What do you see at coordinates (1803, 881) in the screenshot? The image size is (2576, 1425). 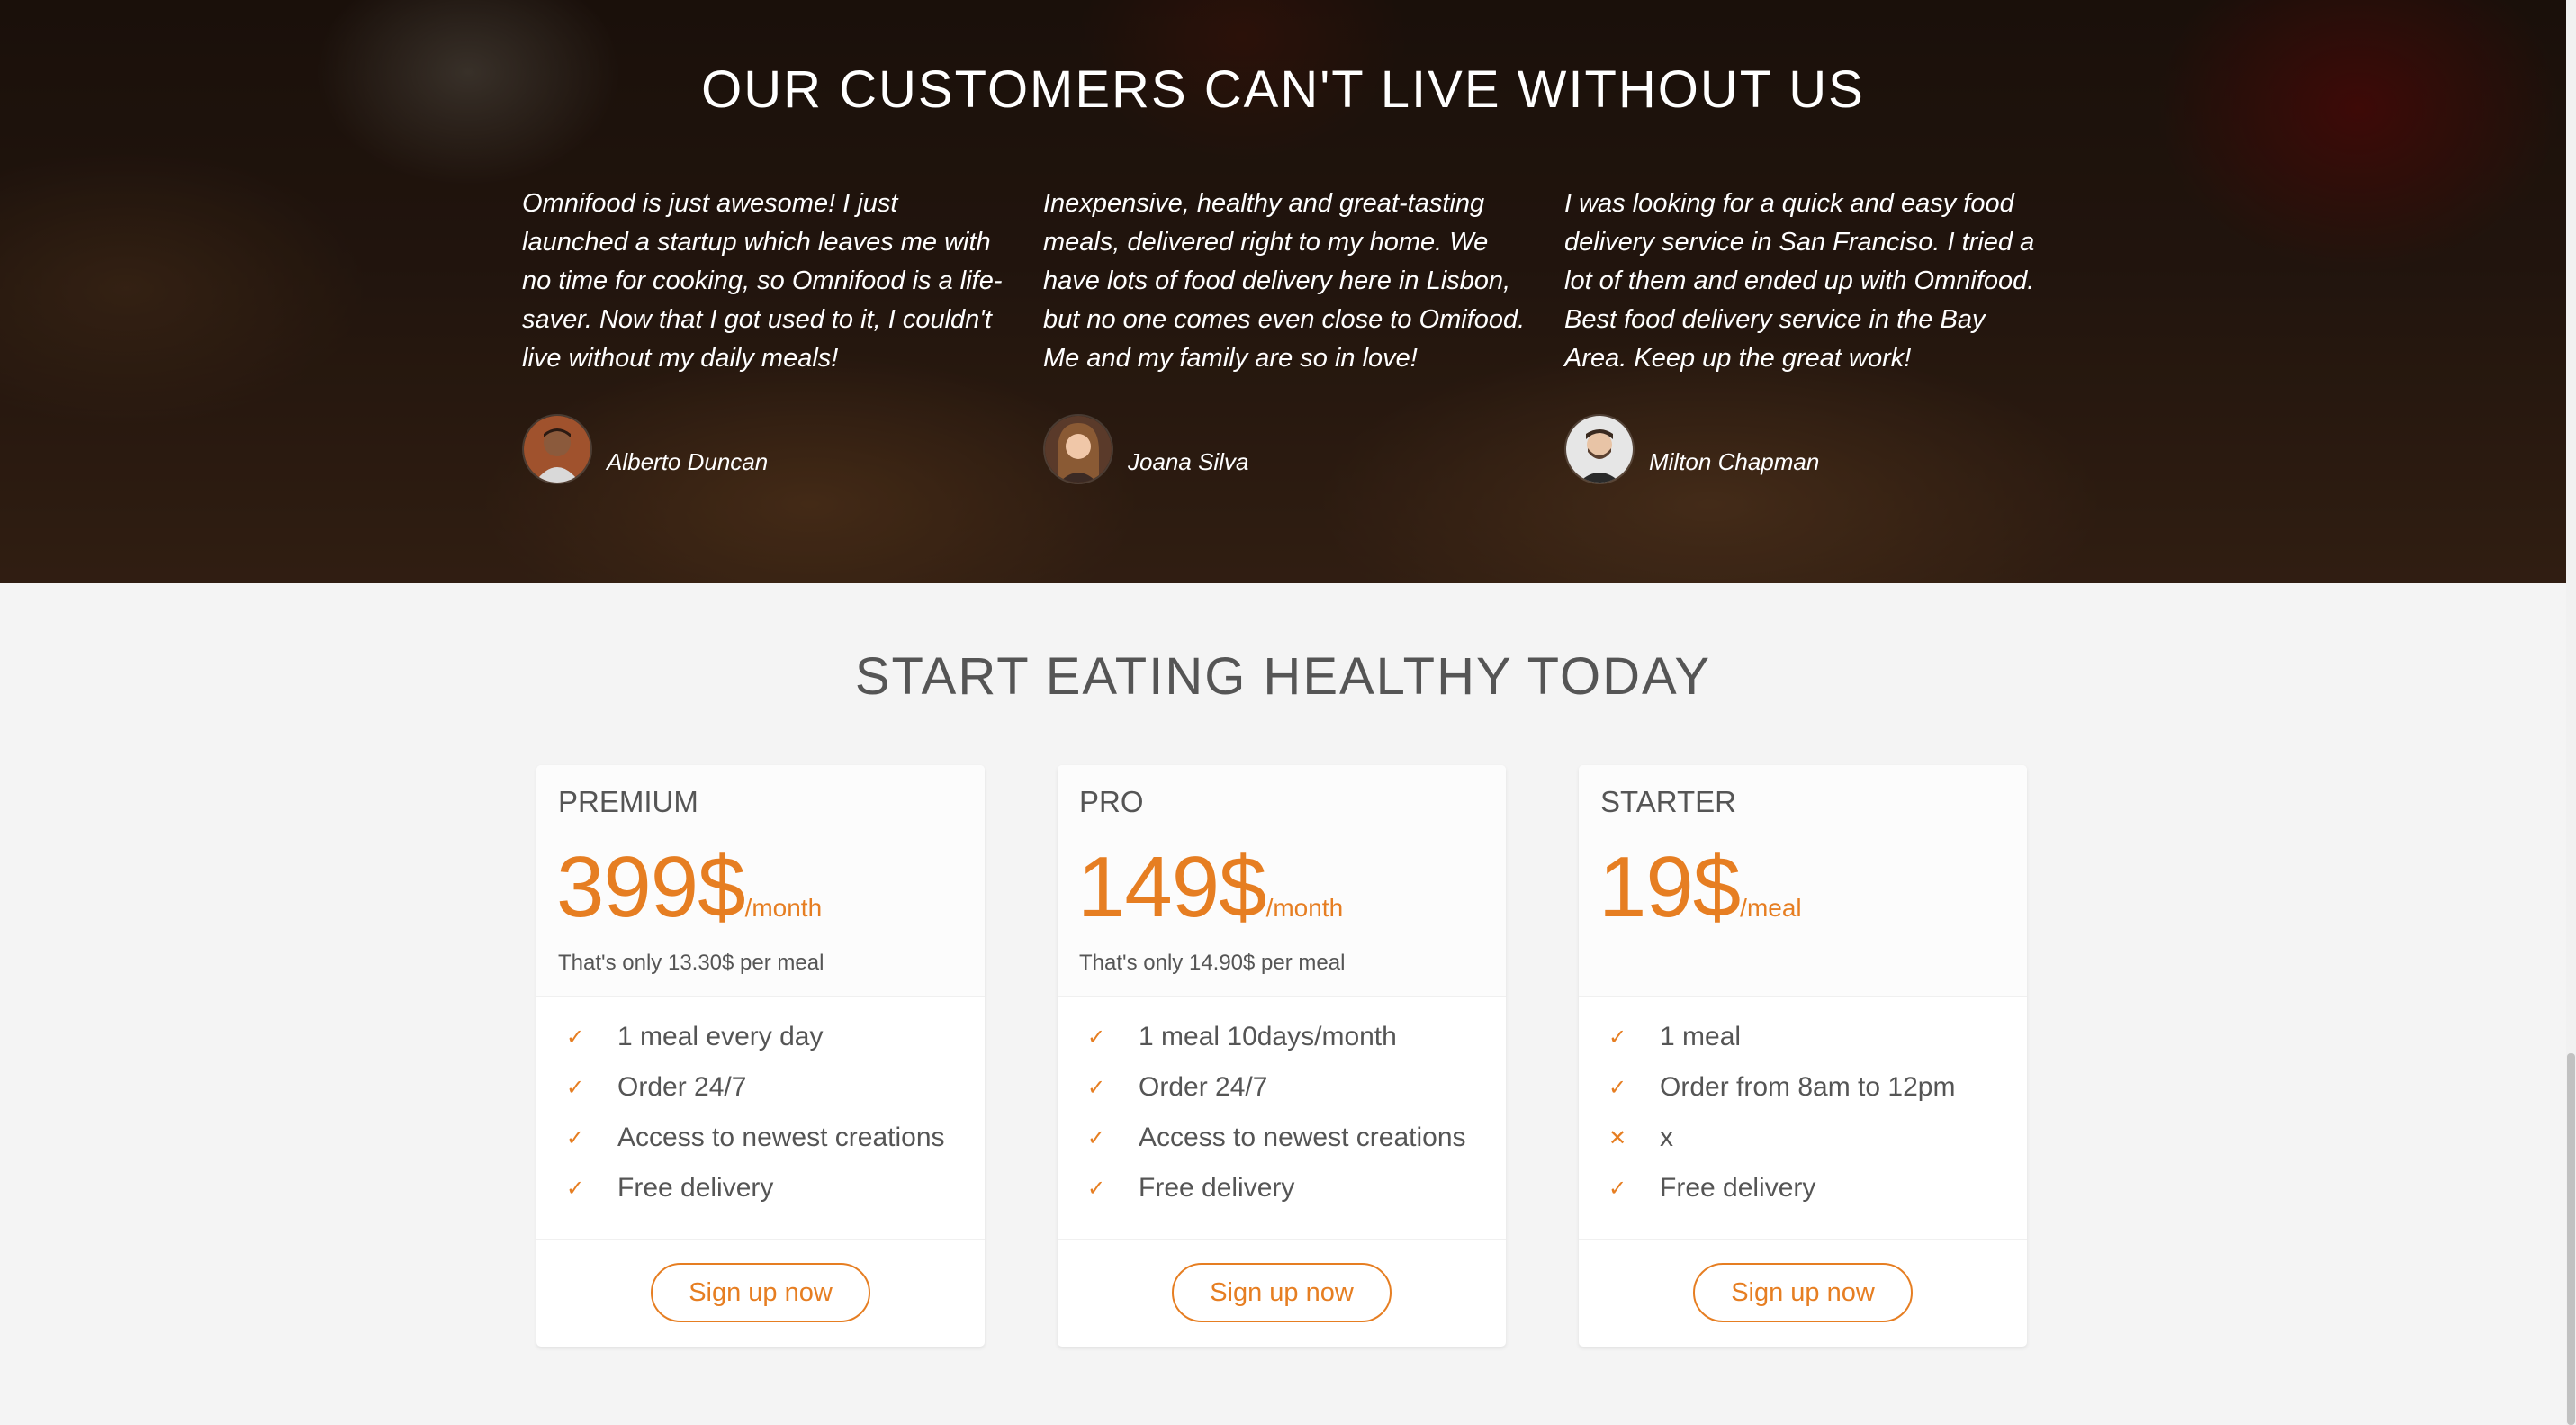 I see `plan-header: STARTER 19$/meal` at bounding box center [1803, 881].